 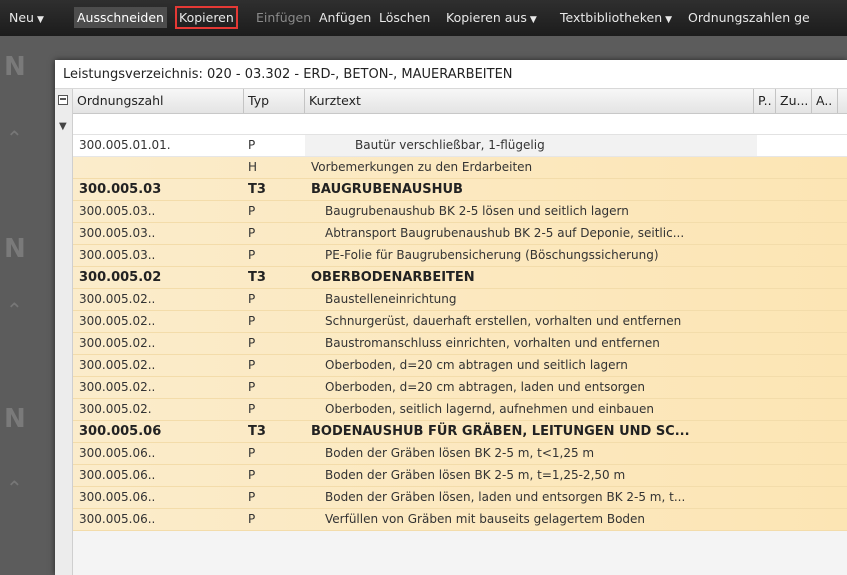 I want to click on cell-ordnungszahl: 300.005.02.., so click(x=117, y=343).